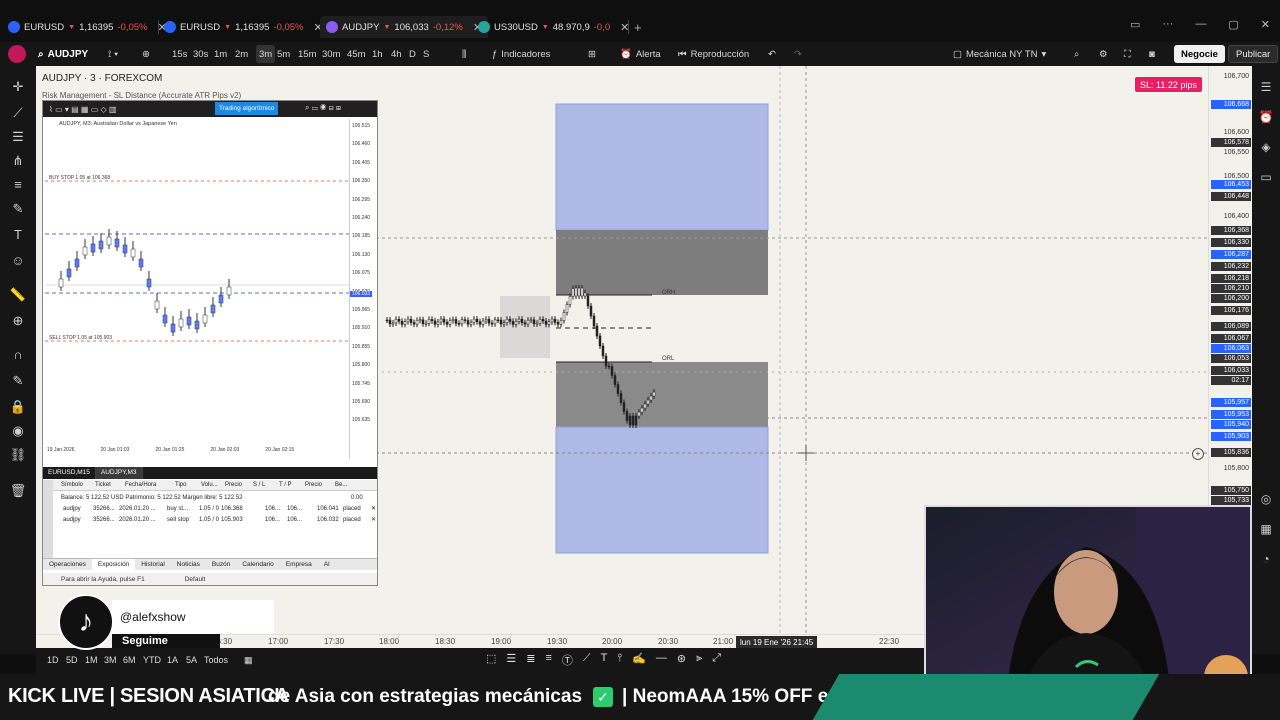 The width and height of the screenshot is (1280, 720). I want to click on terminal-tab: Empresa, so click(299, 564).